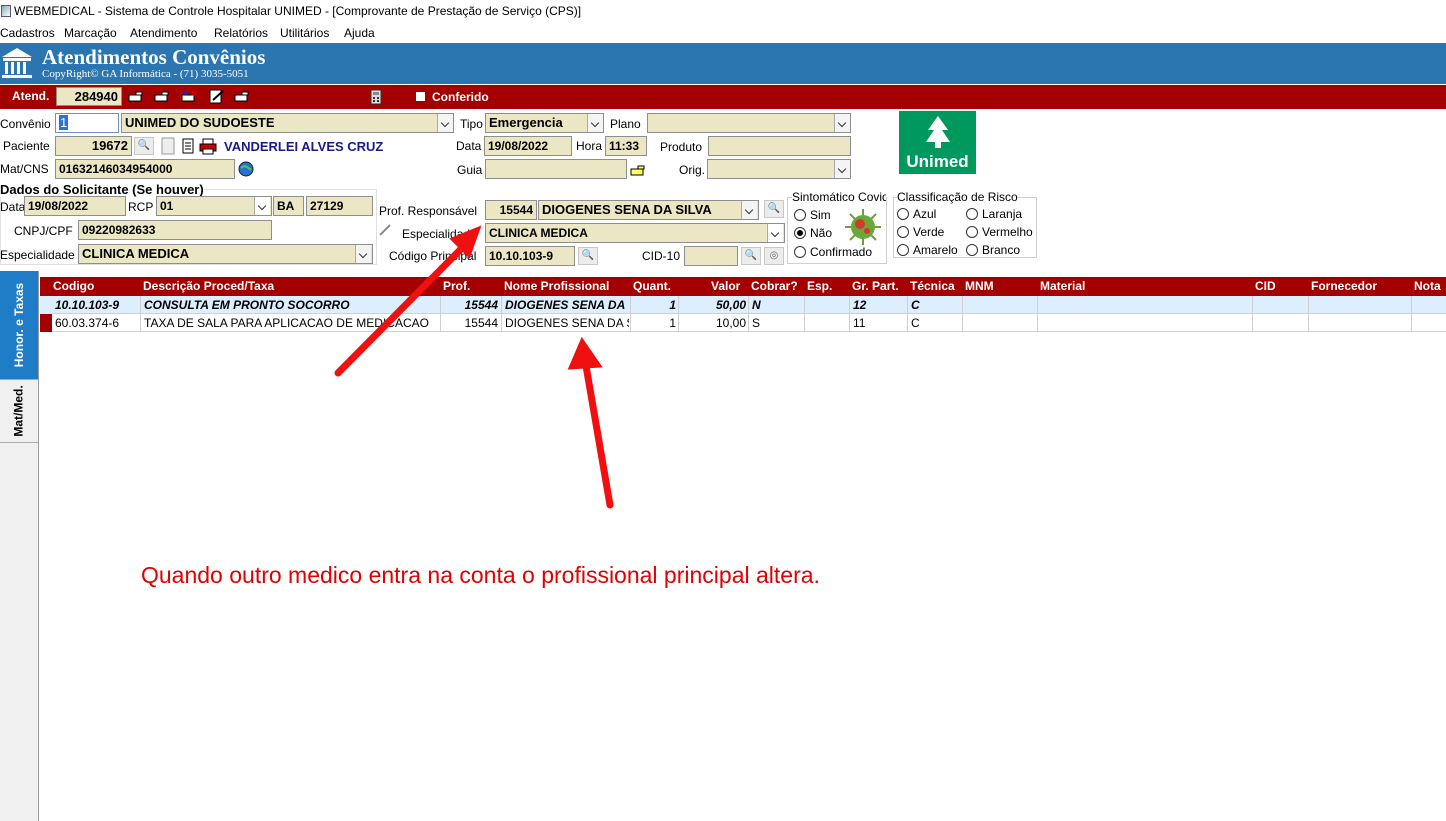 Image resolution: width=1446 pixels, height=821 pixels. What do you see at coordinates (597, 432) in the screenshot?
I see `annotation-arrow-right` at bounding box center [597, 432].